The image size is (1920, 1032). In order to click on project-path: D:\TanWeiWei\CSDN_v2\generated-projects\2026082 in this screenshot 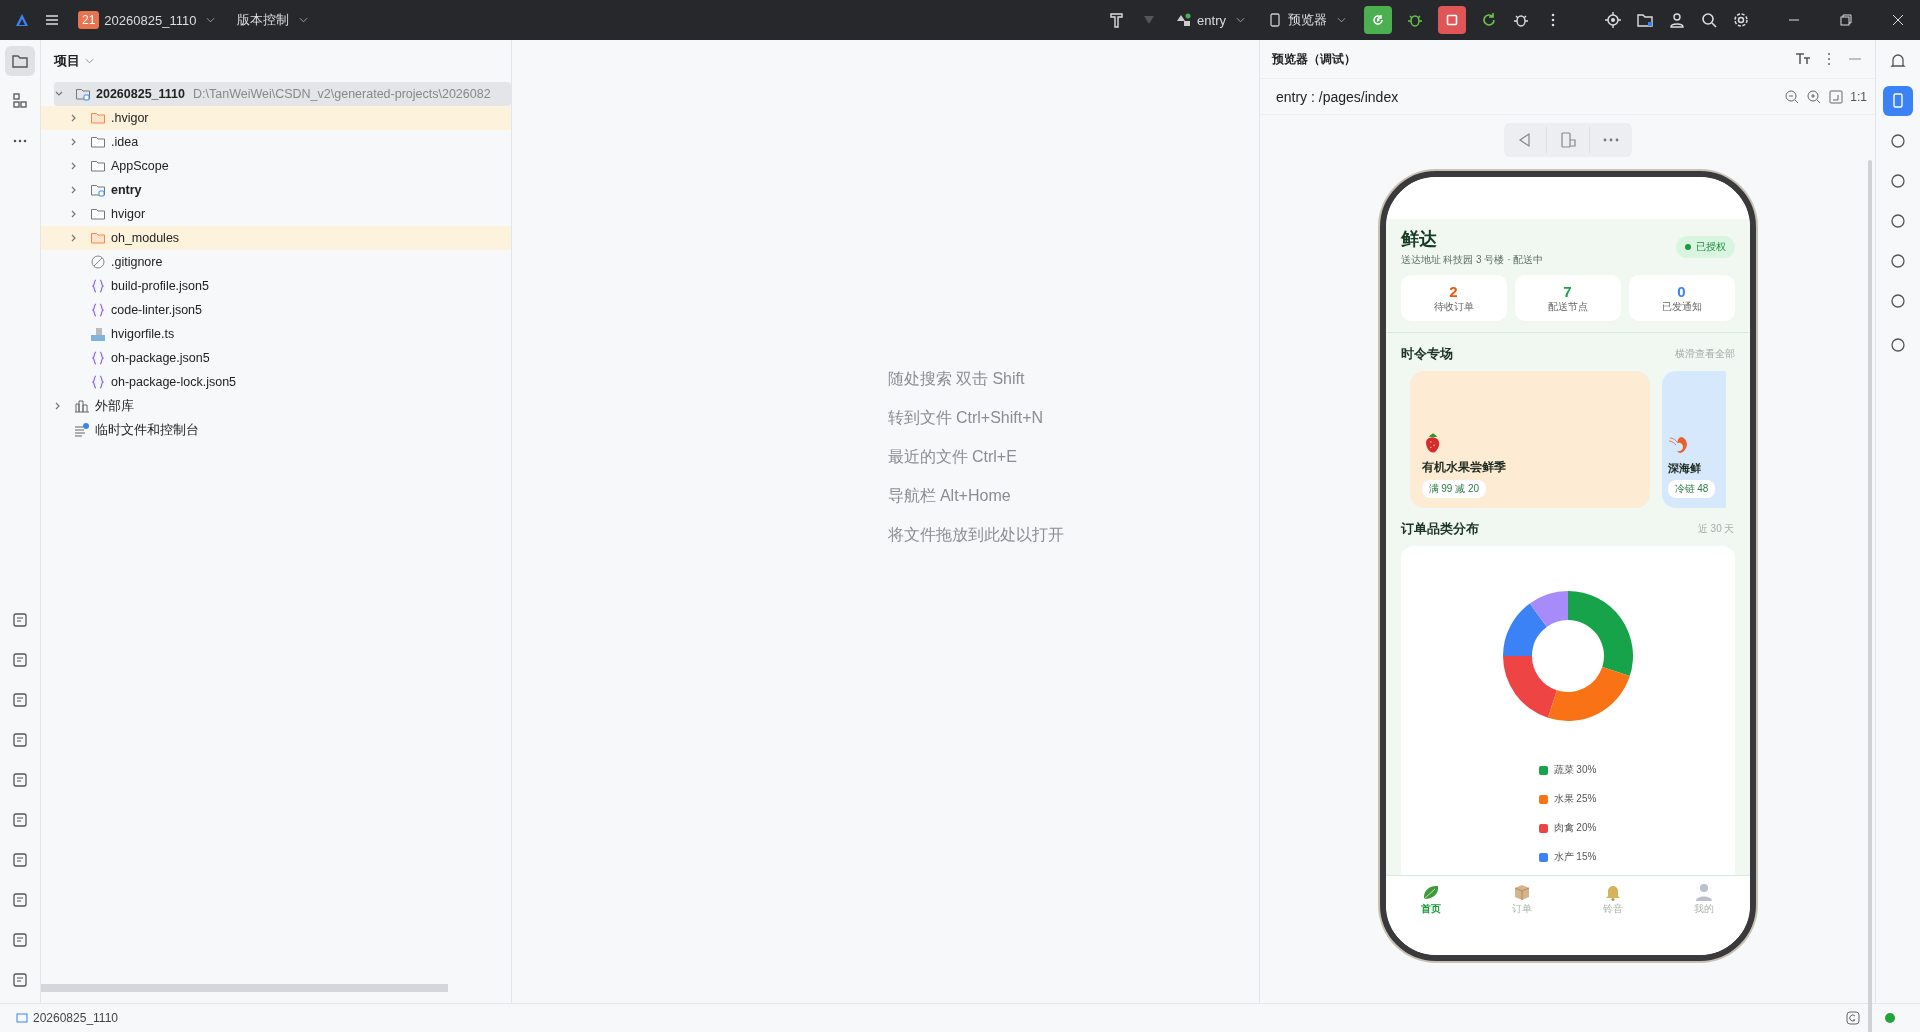, I will do `click(342, 94)`.